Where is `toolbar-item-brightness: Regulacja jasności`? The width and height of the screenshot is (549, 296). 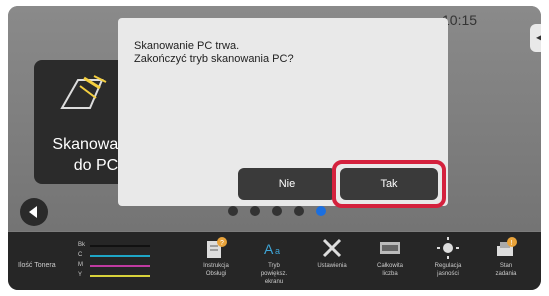 toolbar-item-brightness: Regulacja jasności is located at coordinates (448, 261).